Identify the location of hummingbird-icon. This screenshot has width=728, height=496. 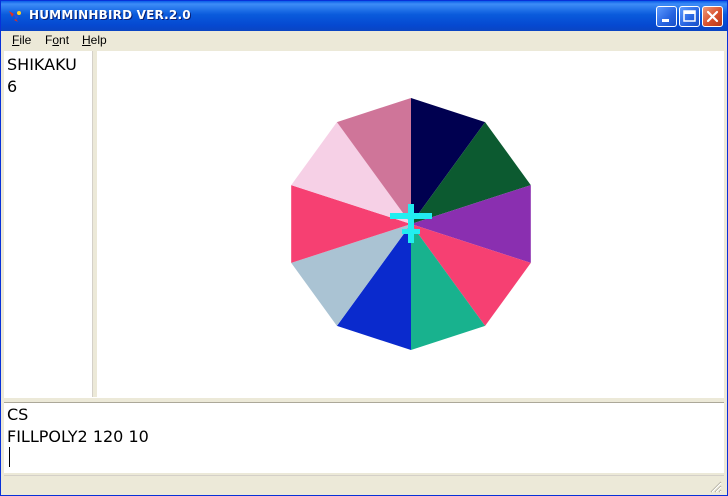
(15, 16).